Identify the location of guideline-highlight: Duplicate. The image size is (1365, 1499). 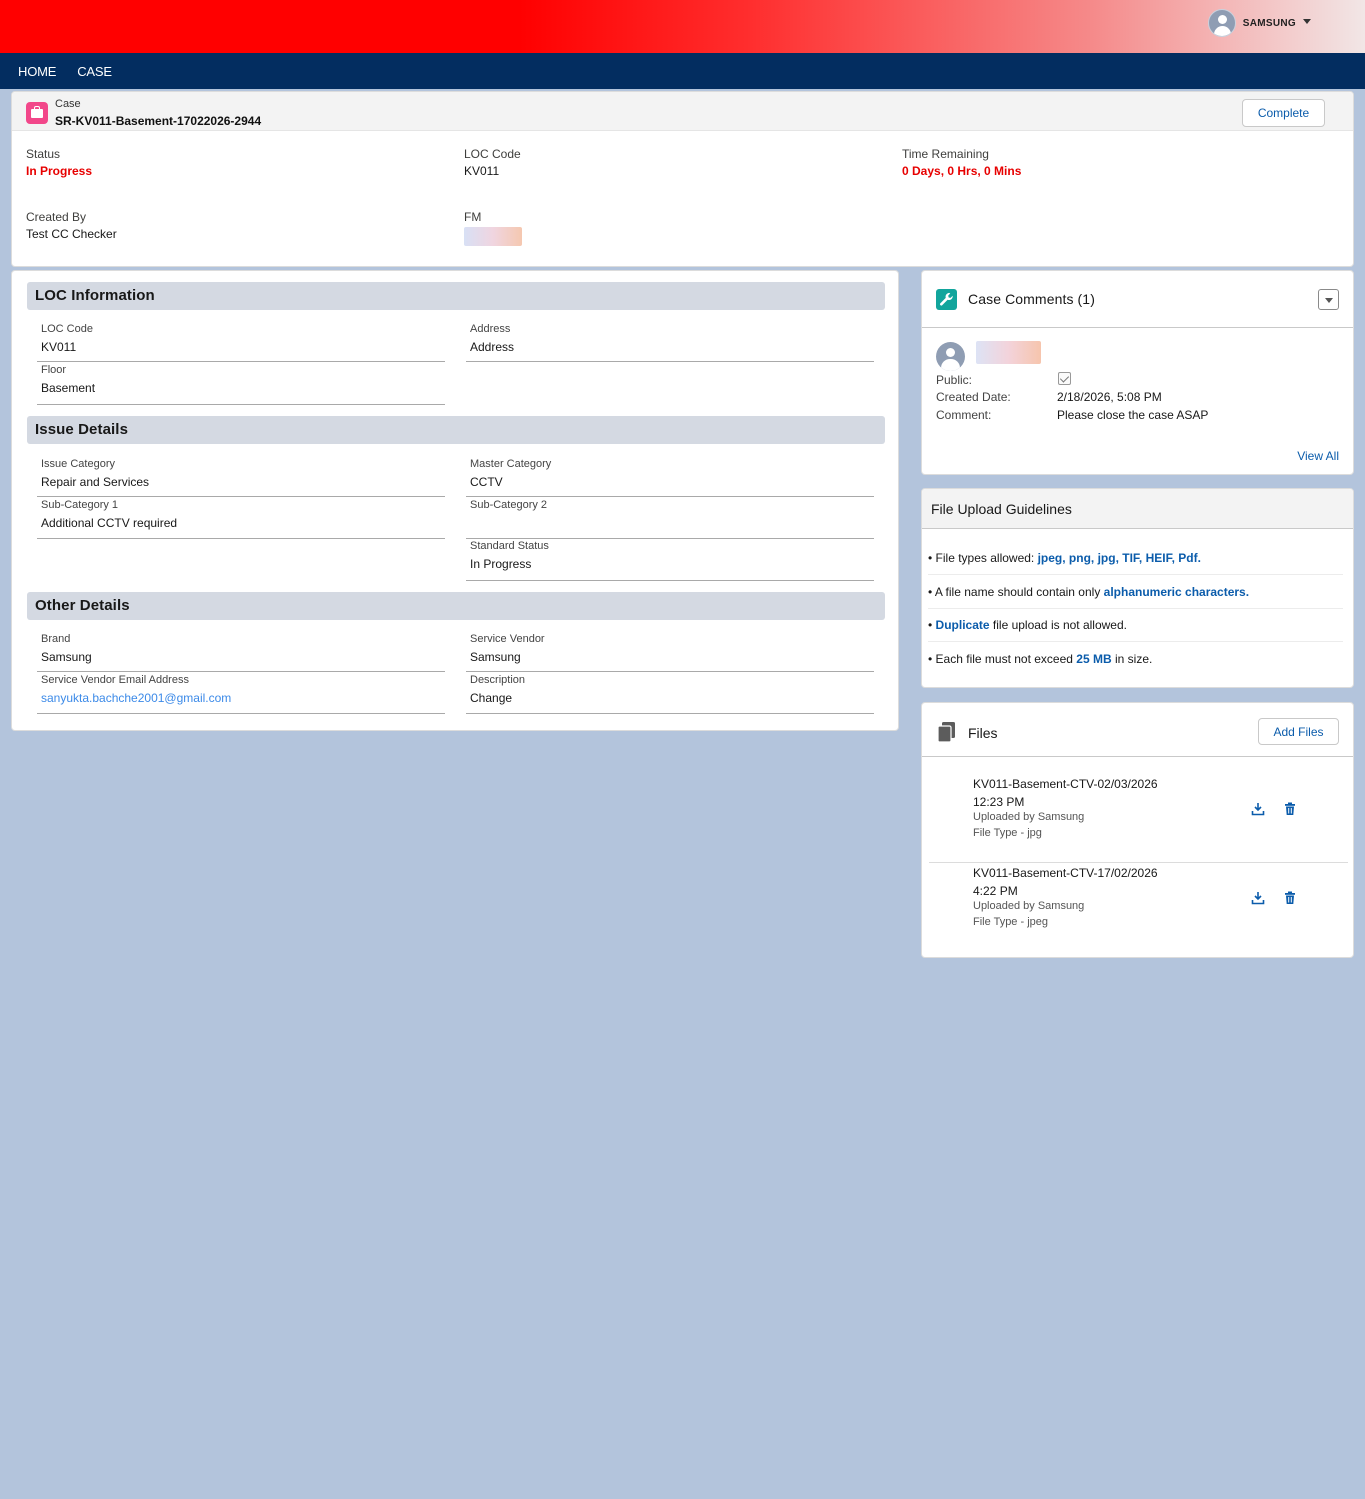
(962, 625).